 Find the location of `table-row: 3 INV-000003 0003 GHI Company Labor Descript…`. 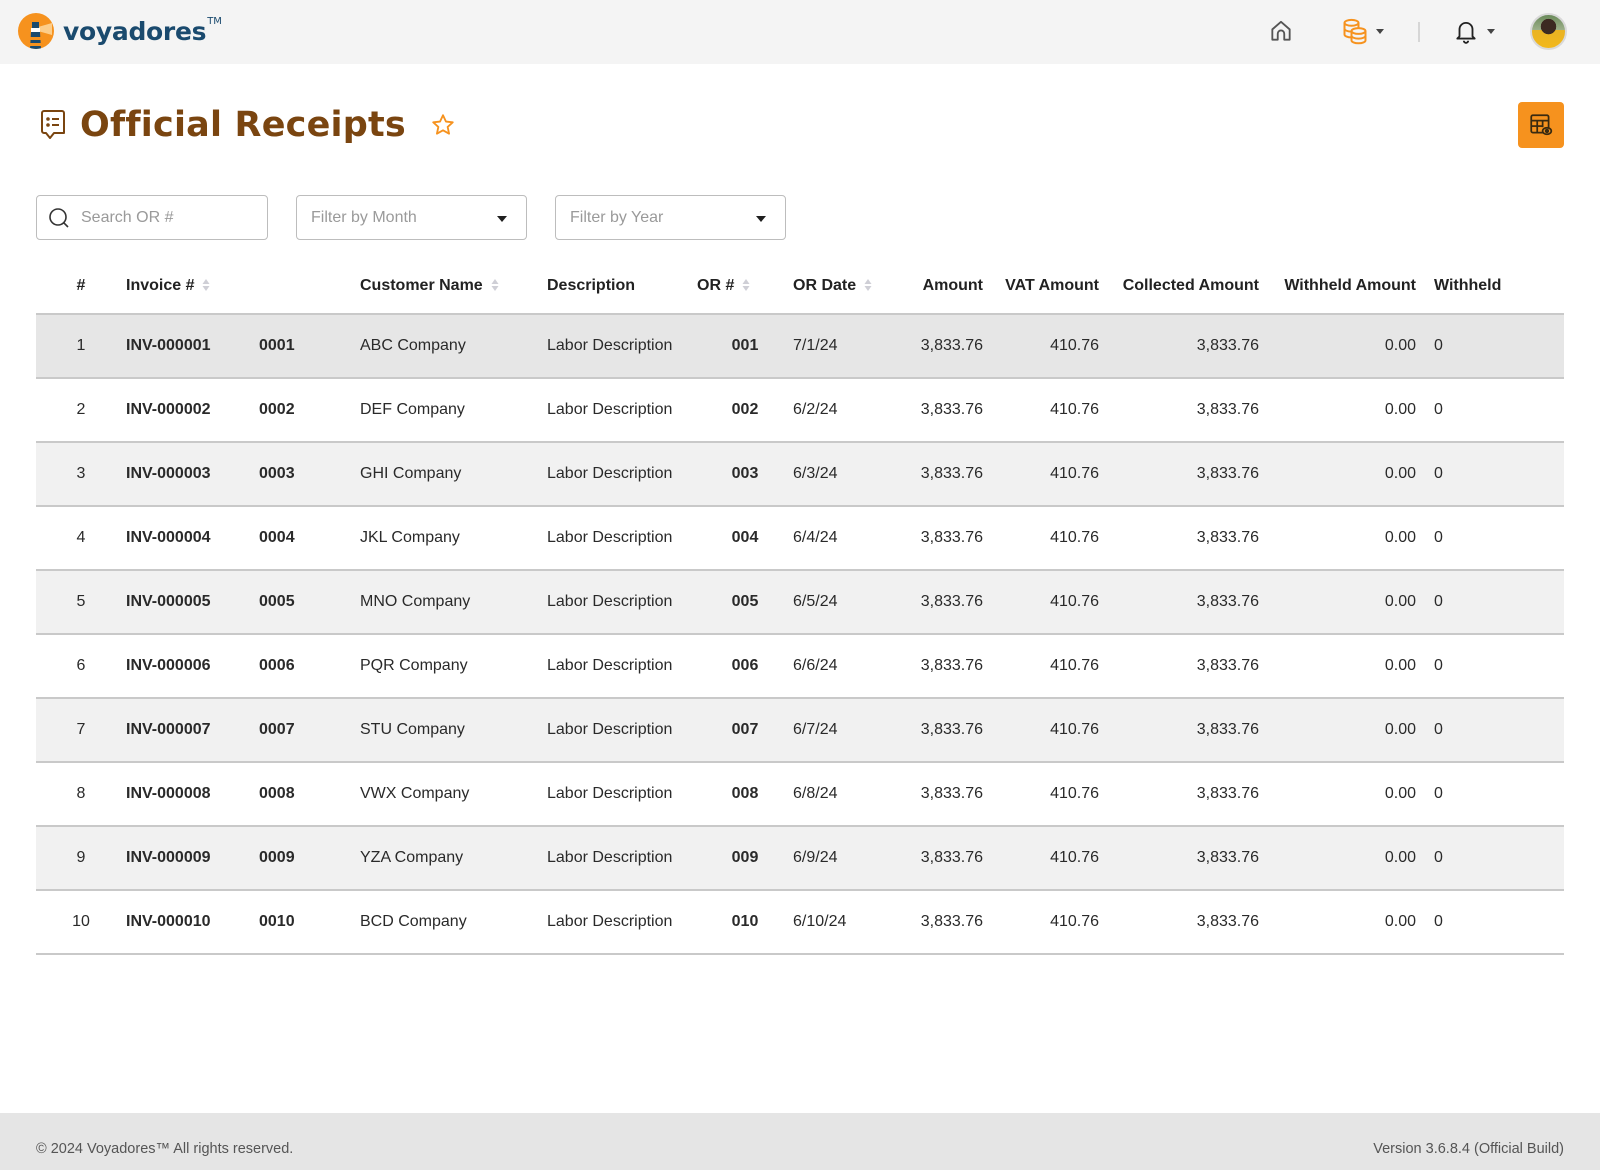

table-row: 3 INV-000003 0003 GHI Company Labor Descript… is located at coordinates (800, 473).